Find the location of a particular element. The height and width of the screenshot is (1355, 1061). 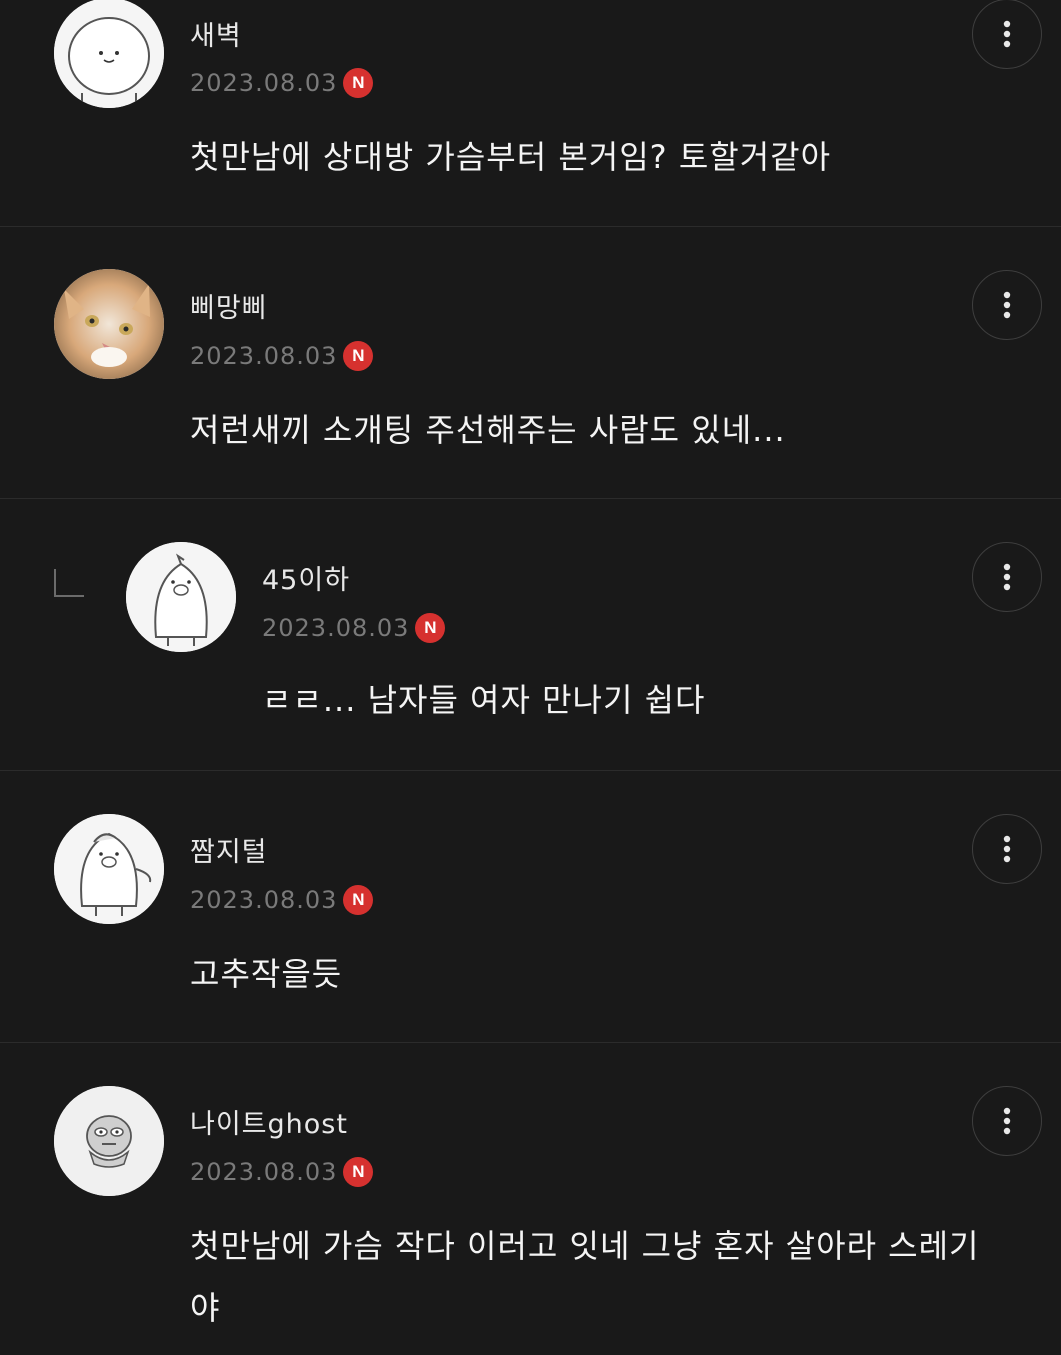

comment-text: 첫만남에 상대방 가슴부터 본거임? 토할거같아 is located at coordinates (511, 157).